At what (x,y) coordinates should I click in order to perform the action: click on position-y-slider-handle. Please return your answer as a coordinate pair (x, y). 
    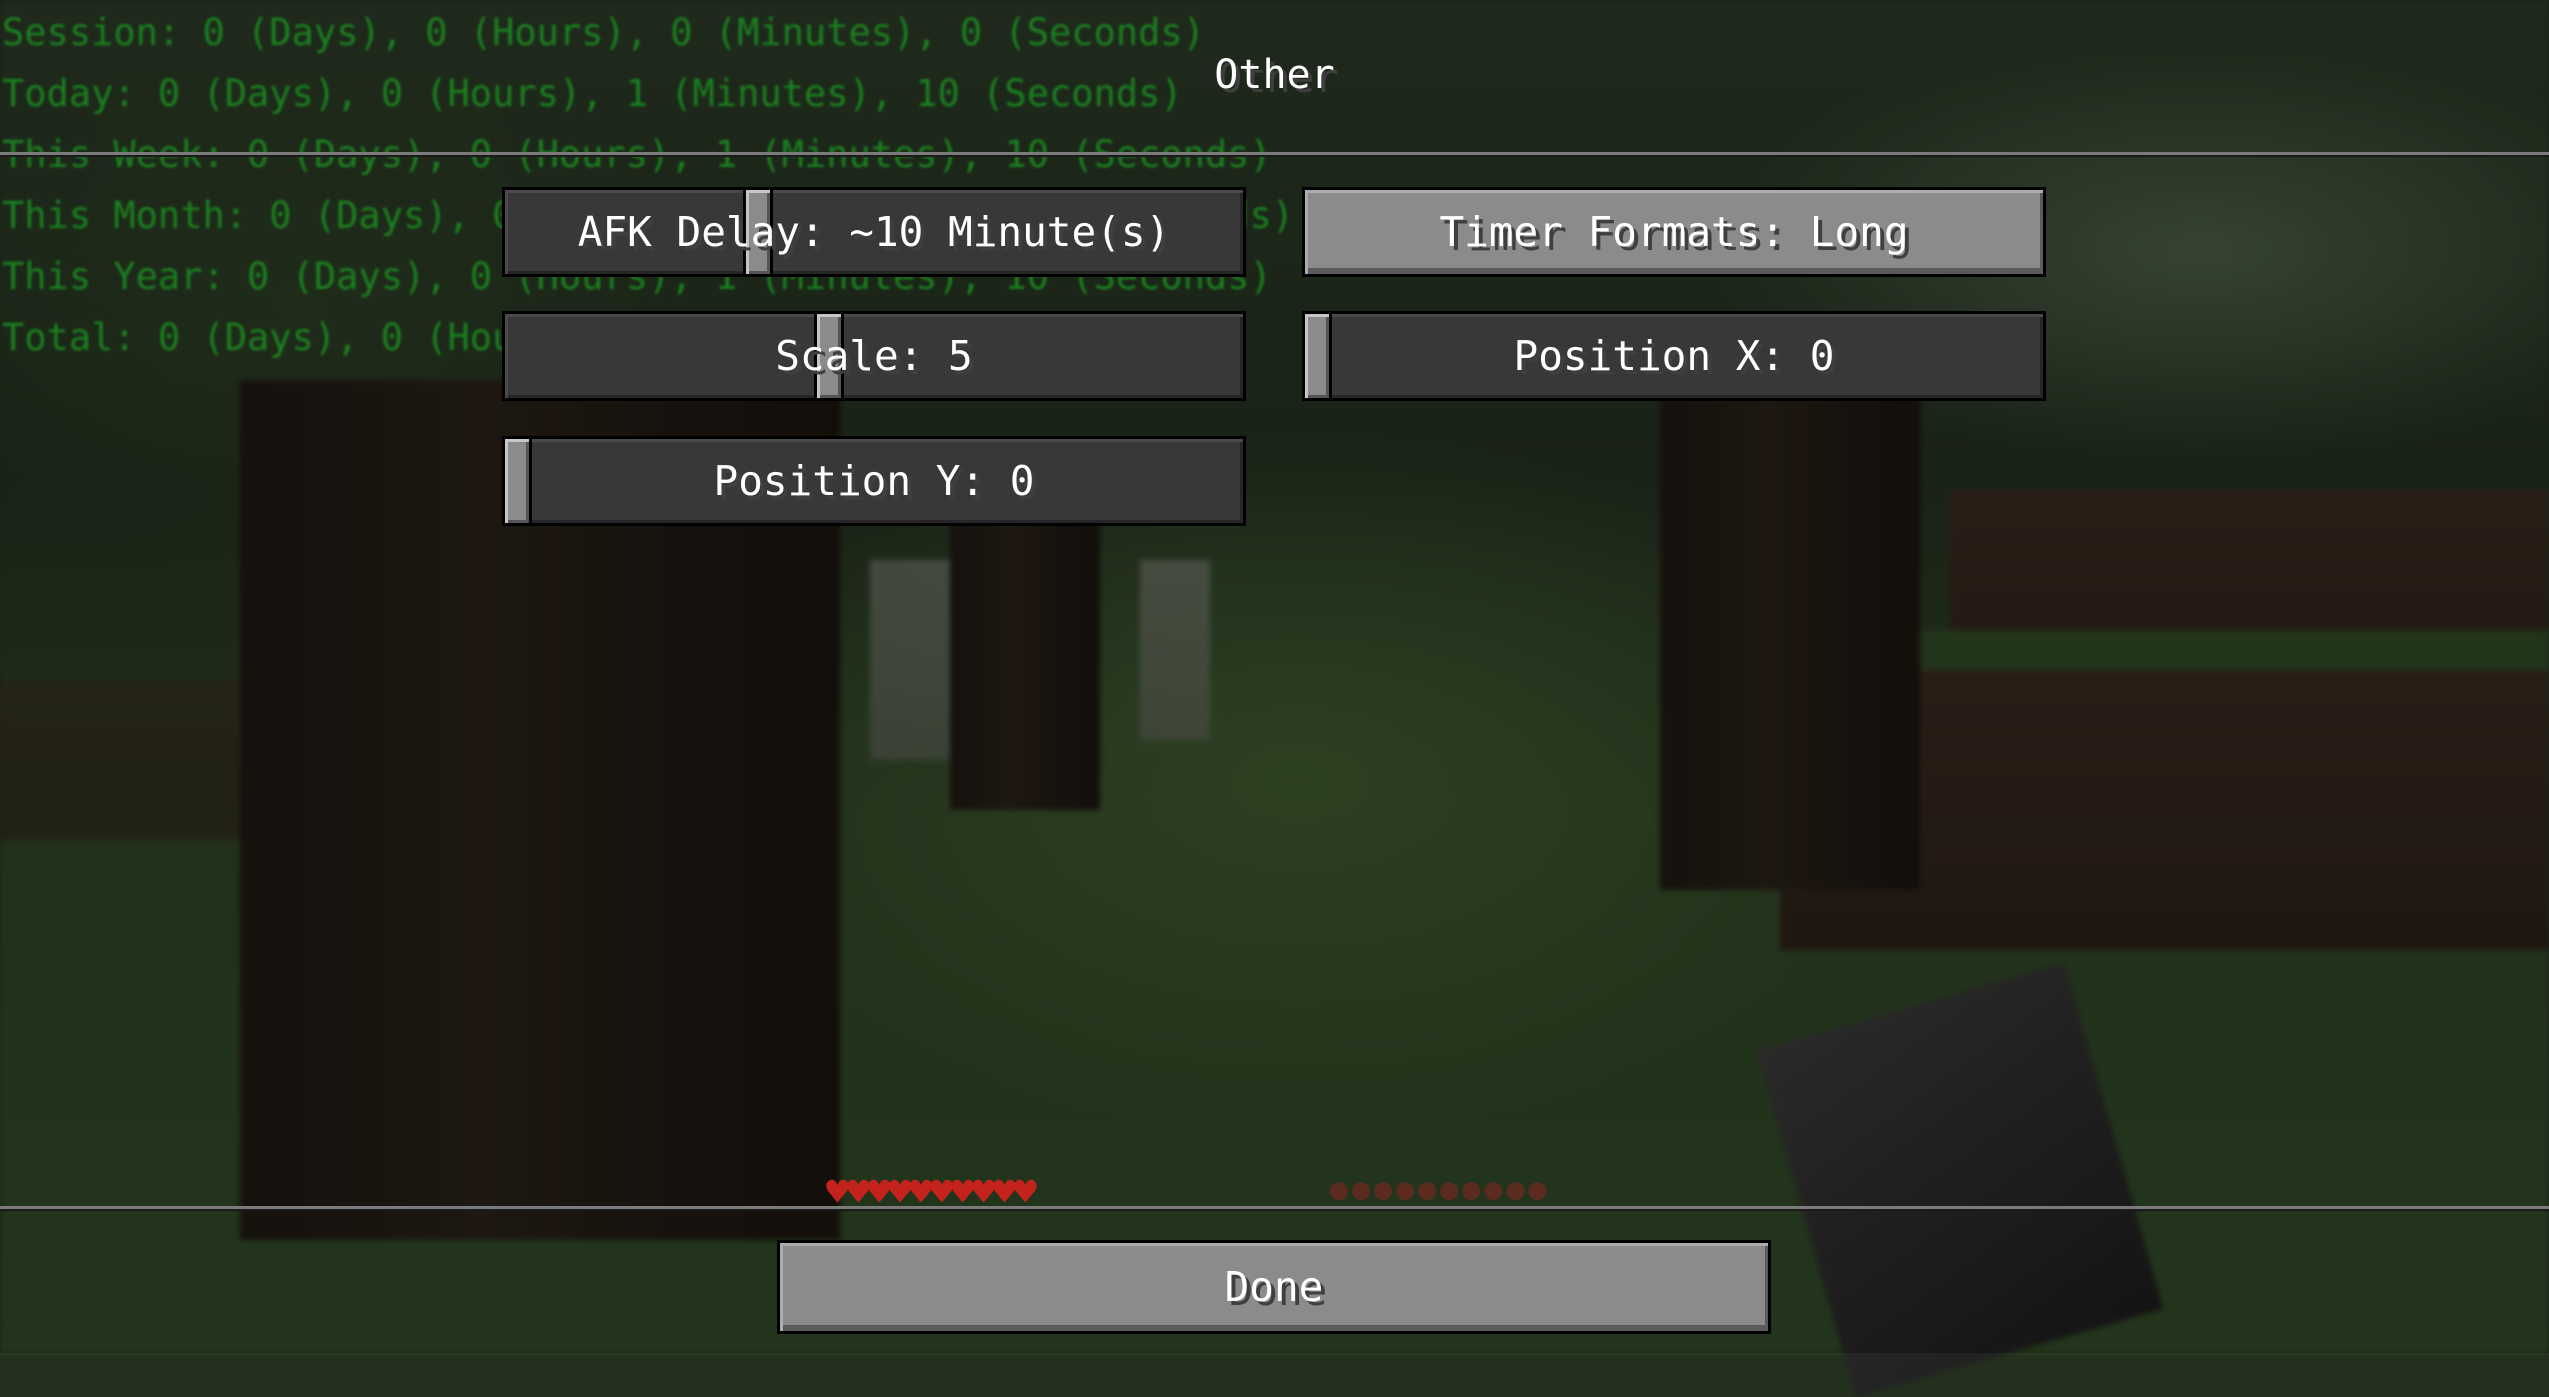
    Looking at the image, I should click on (517, 481).